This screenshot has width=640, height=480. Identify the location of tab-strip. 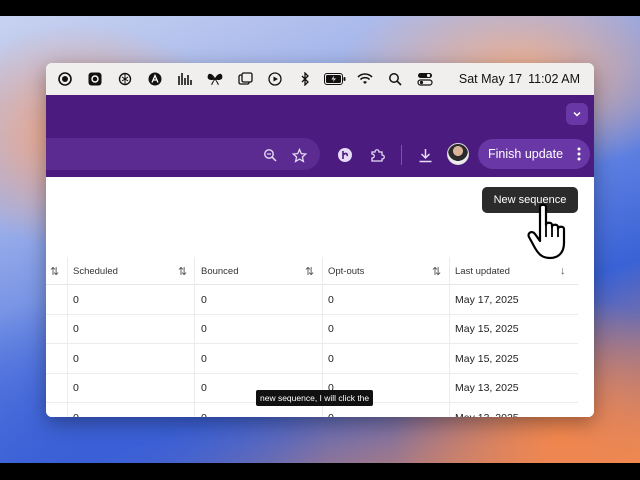
(320, 114).